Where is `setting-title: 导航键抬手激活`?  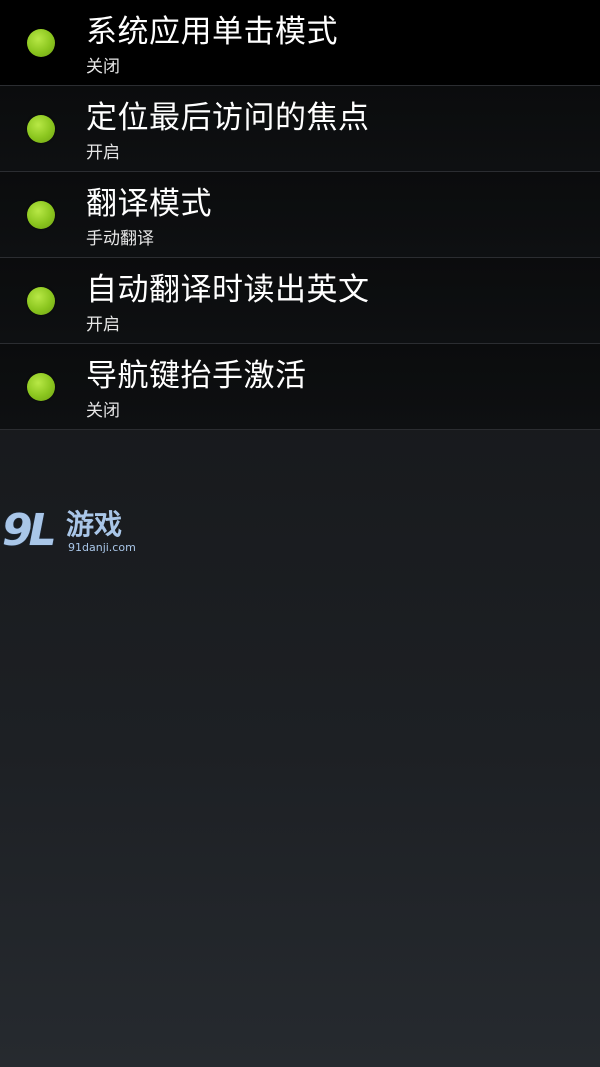
setting-title: 导航键抬手激活 is located at coordinates (196, 376).